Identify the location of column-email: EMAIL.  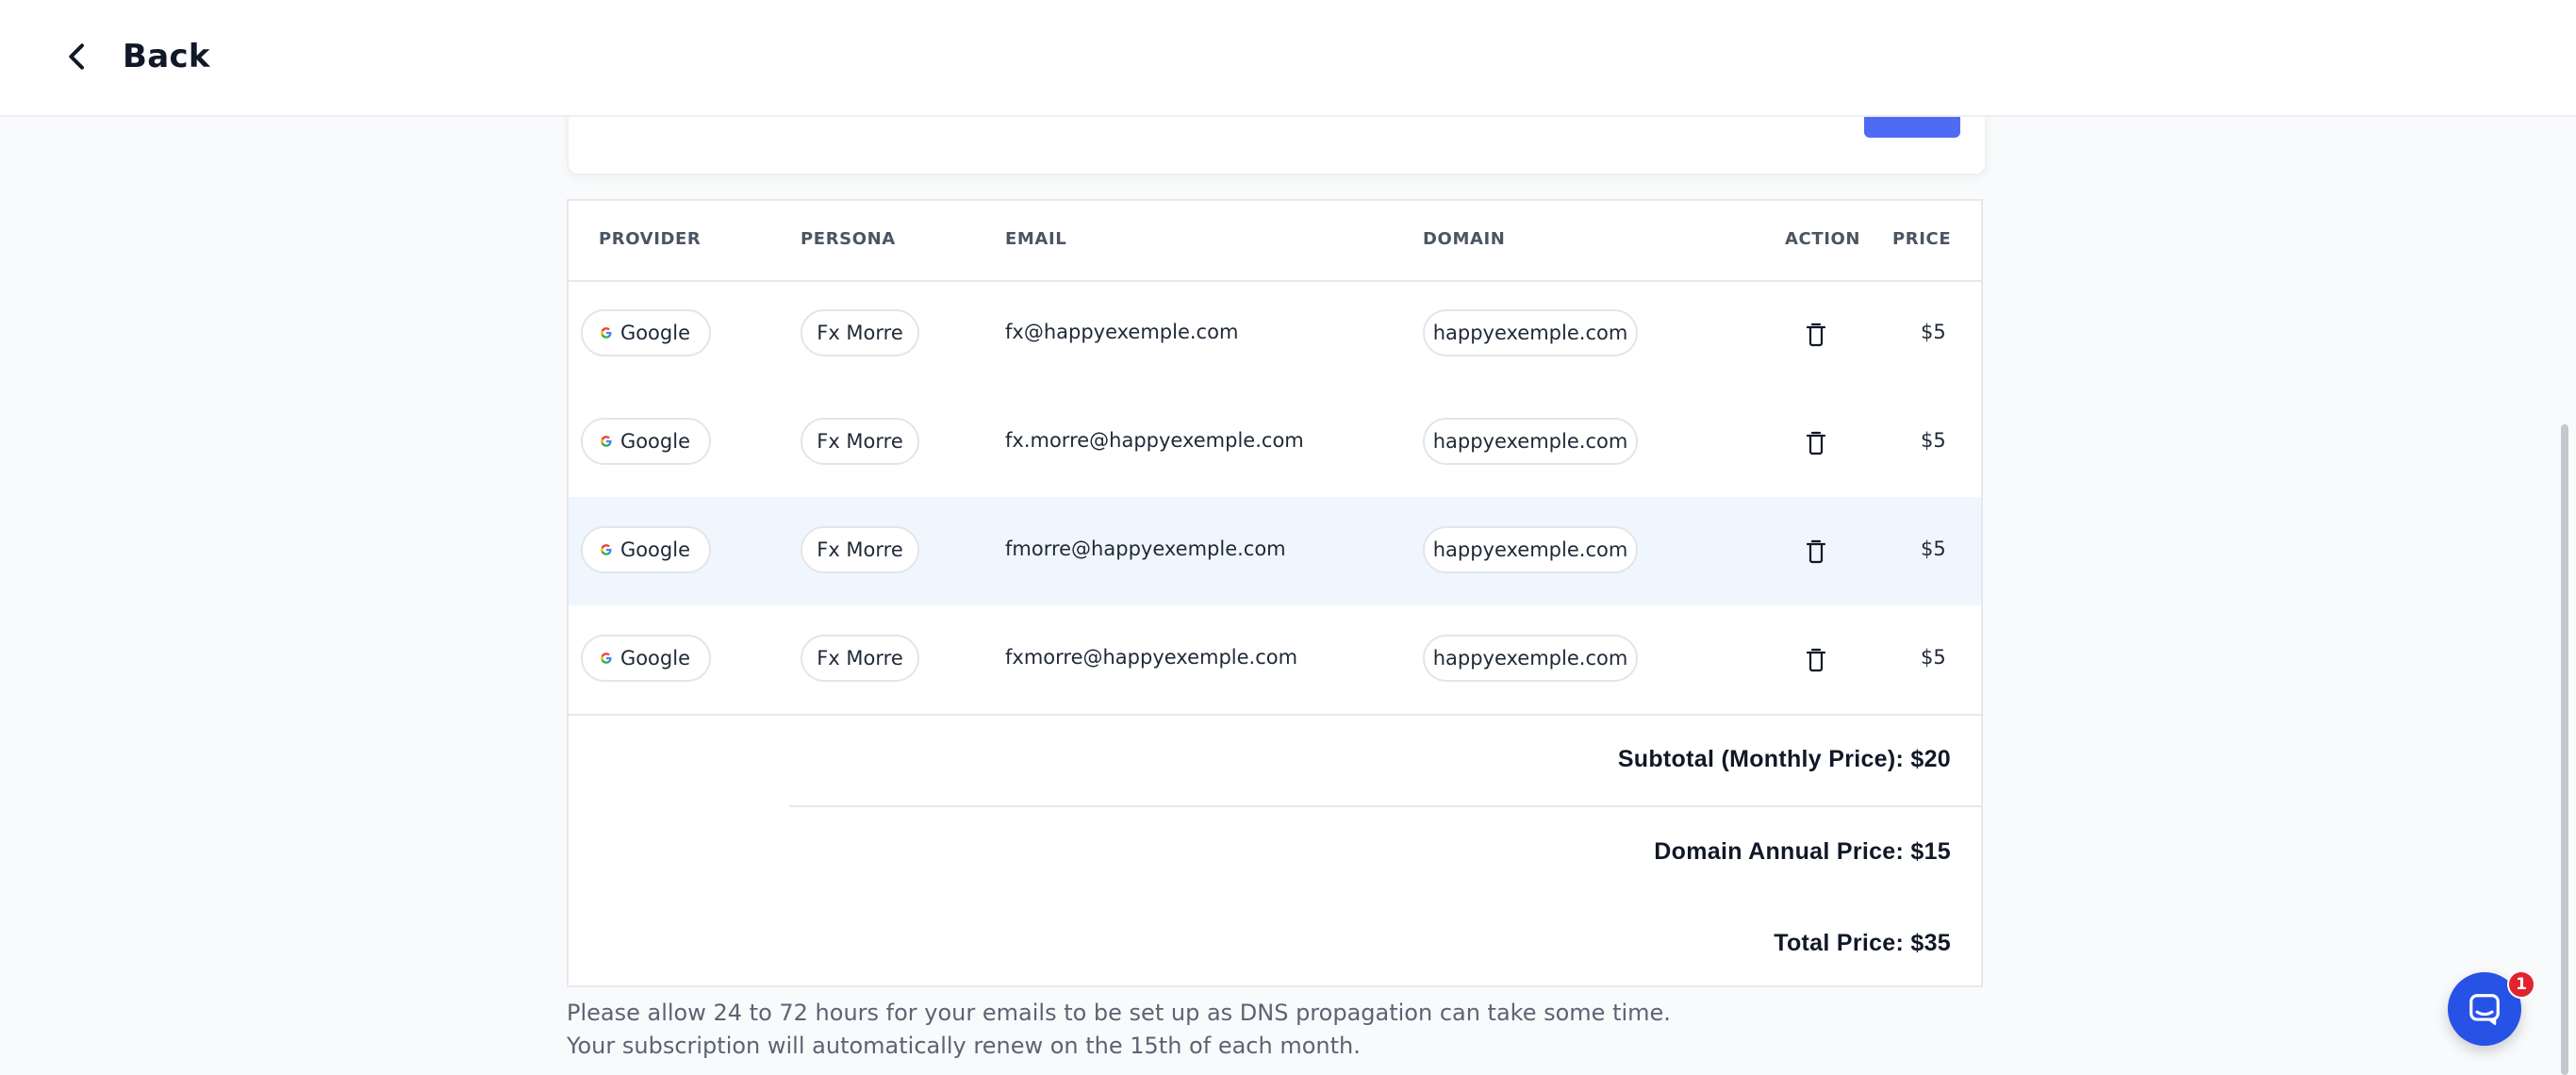
(1036, 239).